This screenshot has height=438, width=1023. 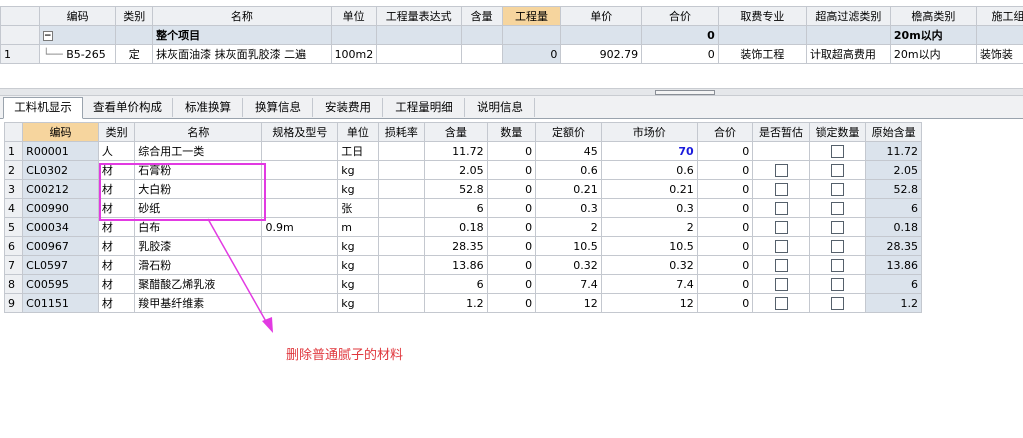 What do you see at coordinates (240, 275) in the screenshot?
I see `annotation-arrow-icon` at bounding box center [240, 275].